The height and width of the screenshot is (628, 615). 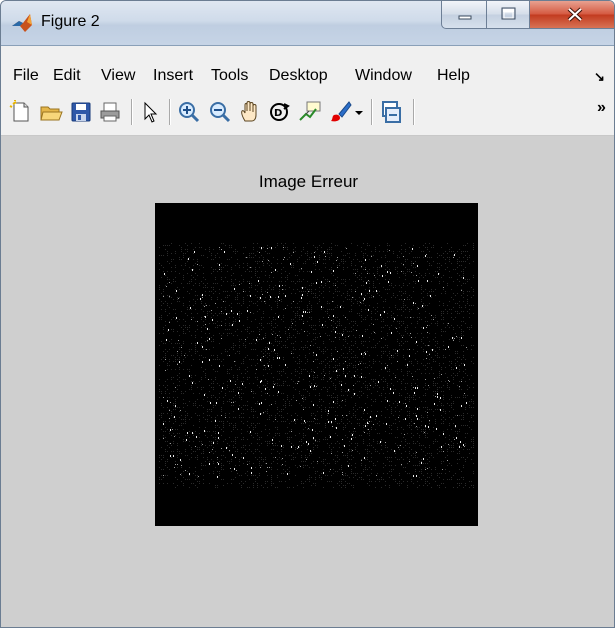 What do you see at coordinates (341, 112) in the screenshot?
I see `brush-icon` at bounding box center [341, 112].